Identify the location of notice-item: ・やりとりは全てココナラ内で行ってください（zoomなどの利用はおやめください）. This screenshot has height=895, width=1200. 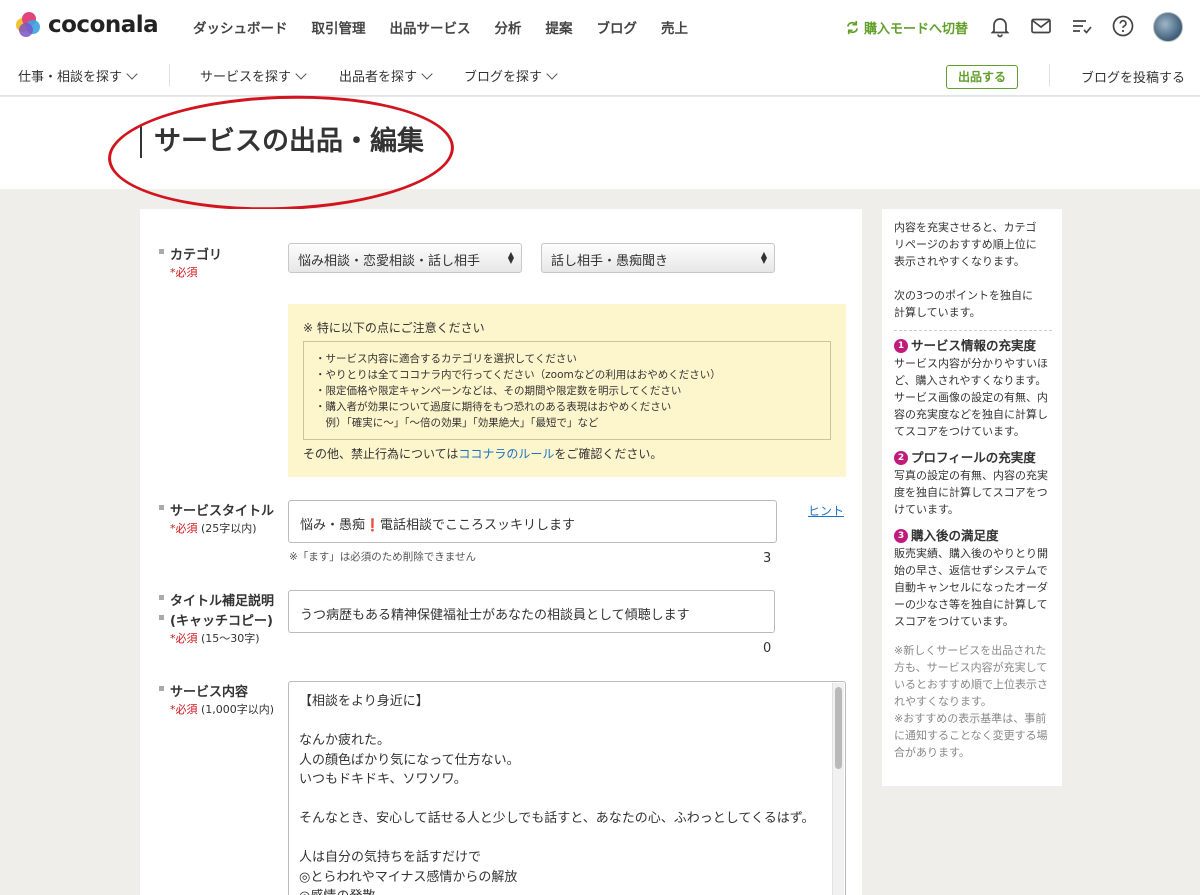
(518, 375).